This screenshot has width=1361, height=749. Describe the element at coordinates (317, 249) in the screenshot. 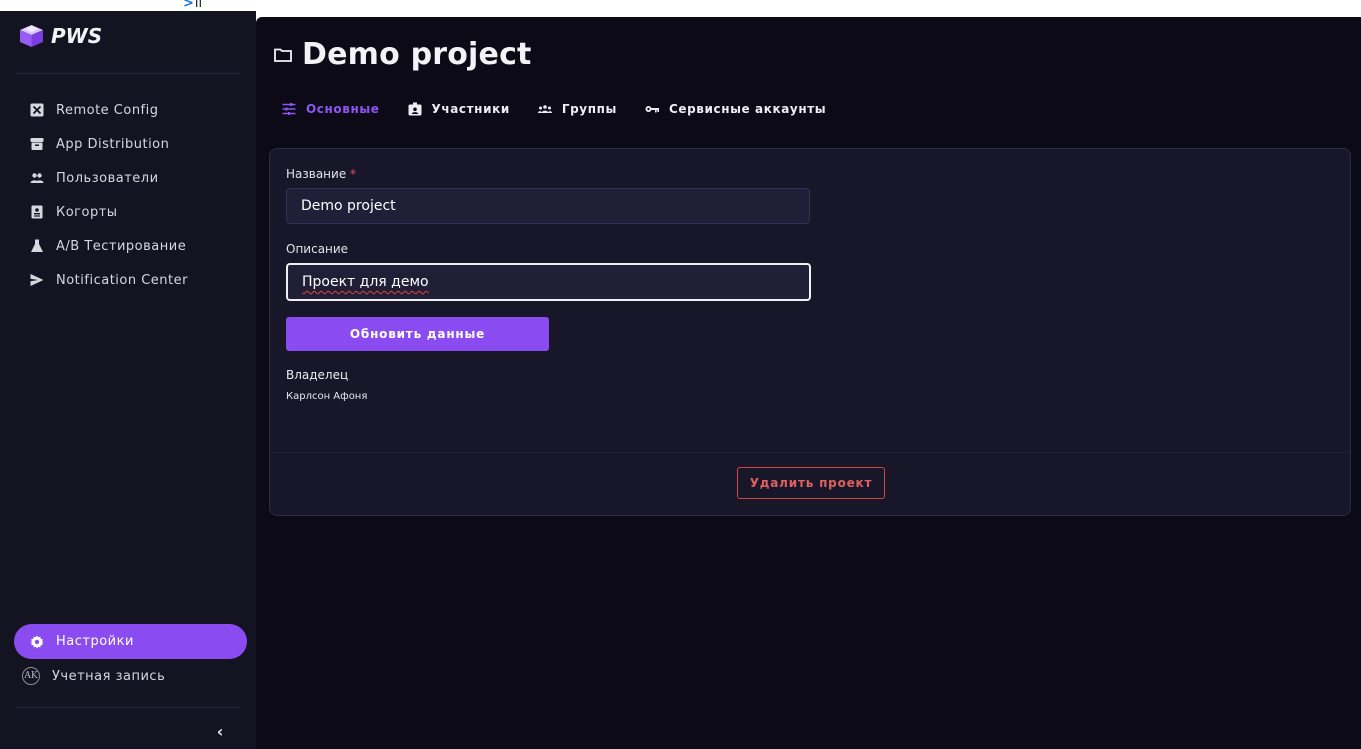

I see `description-field-label: Описание` at that location.